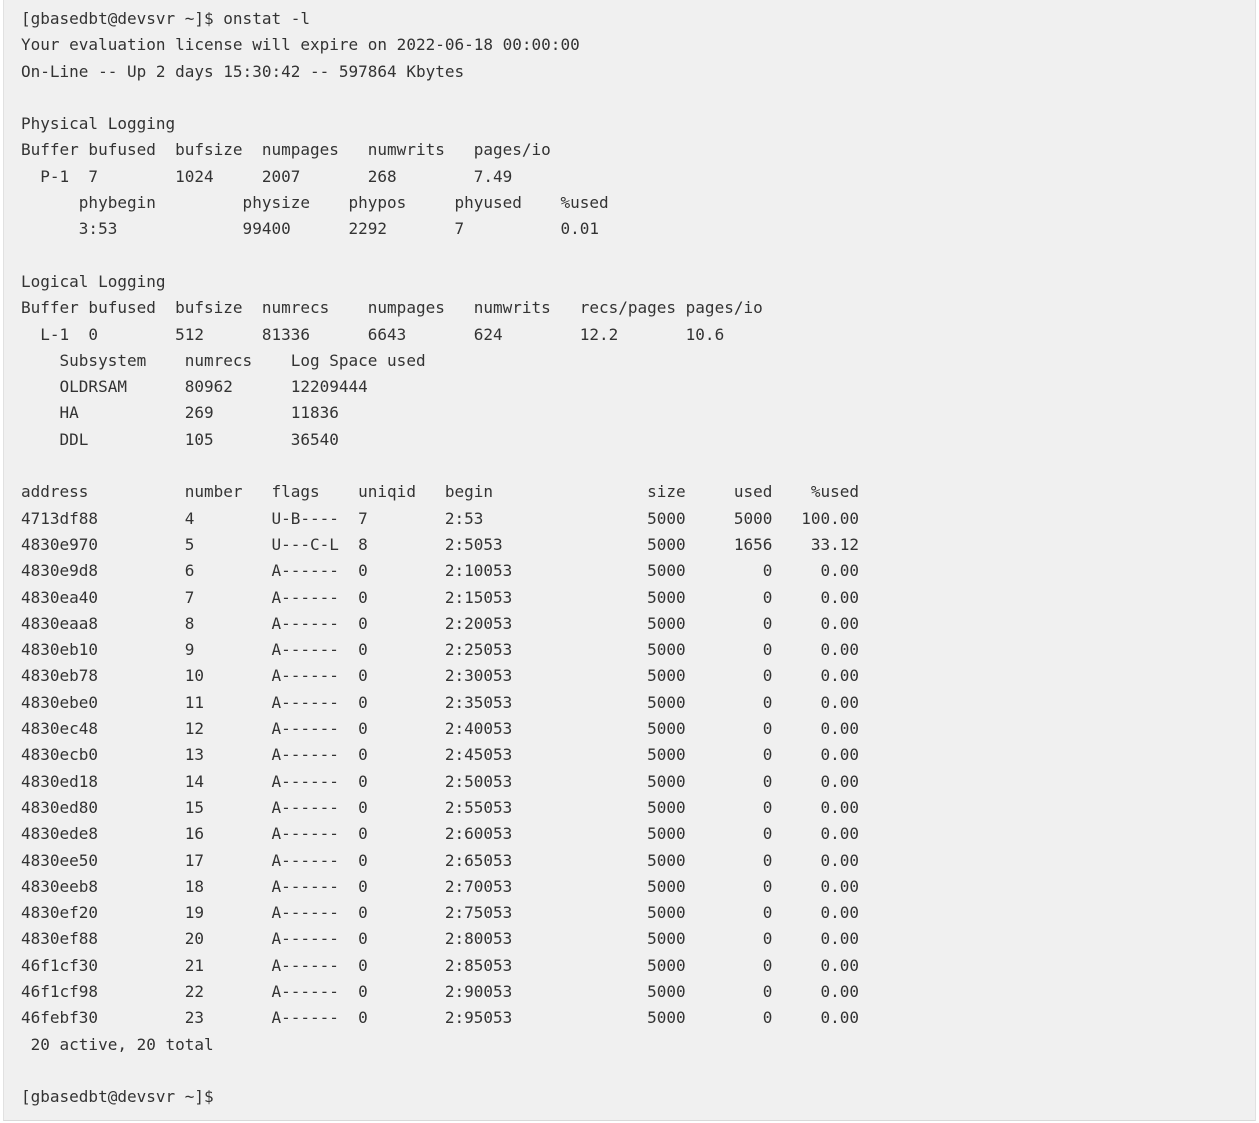 This screenshot has width=1259, height=1123. Describe the element at coordinates (180, 413) in the screenshot. I see `subsystem-row: HA 269 11836` at that location.